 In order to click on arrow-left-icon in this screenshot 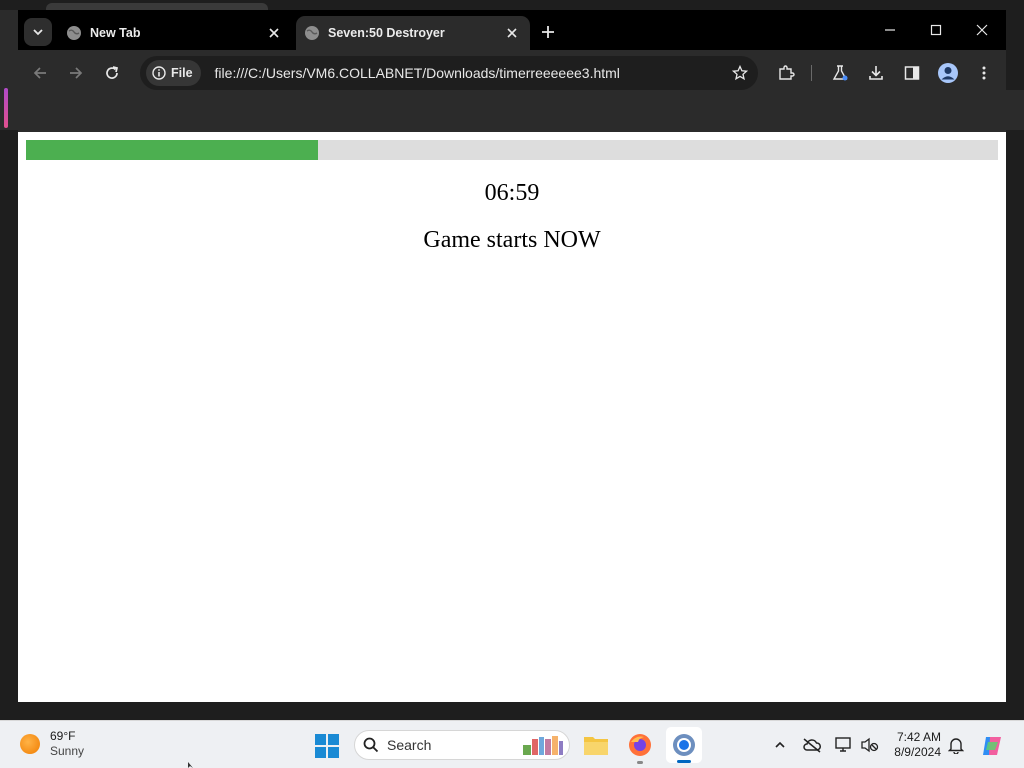, I will do `click(39, 73)`.